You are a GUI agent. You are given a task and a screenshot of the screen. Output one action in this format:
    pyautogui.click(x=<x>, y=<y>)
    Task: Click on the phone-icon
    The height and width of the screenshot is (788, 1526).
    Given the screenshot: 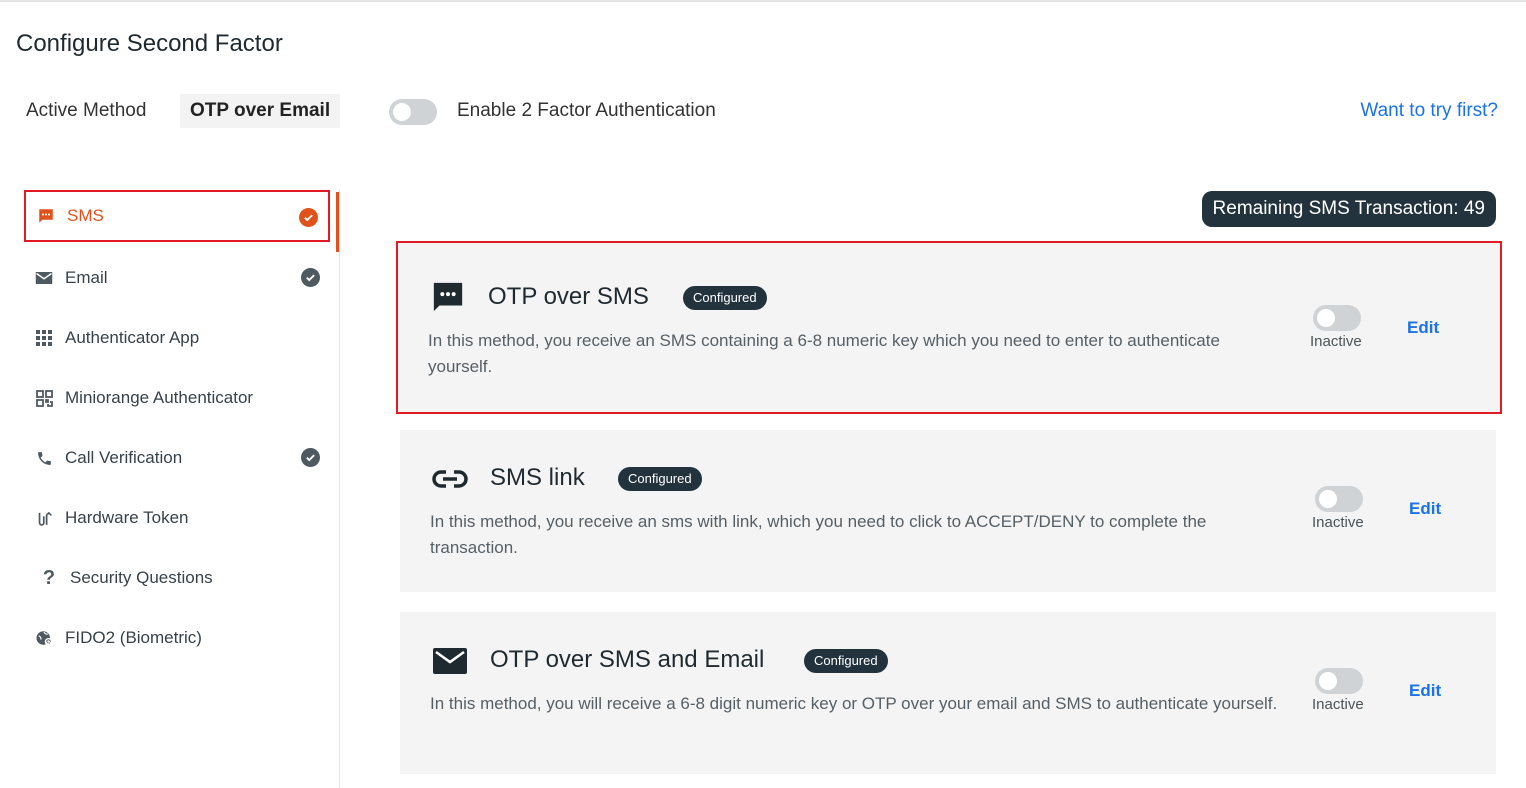 What is the action you would take?
    pyautogui.click(x=44, y=458)
    